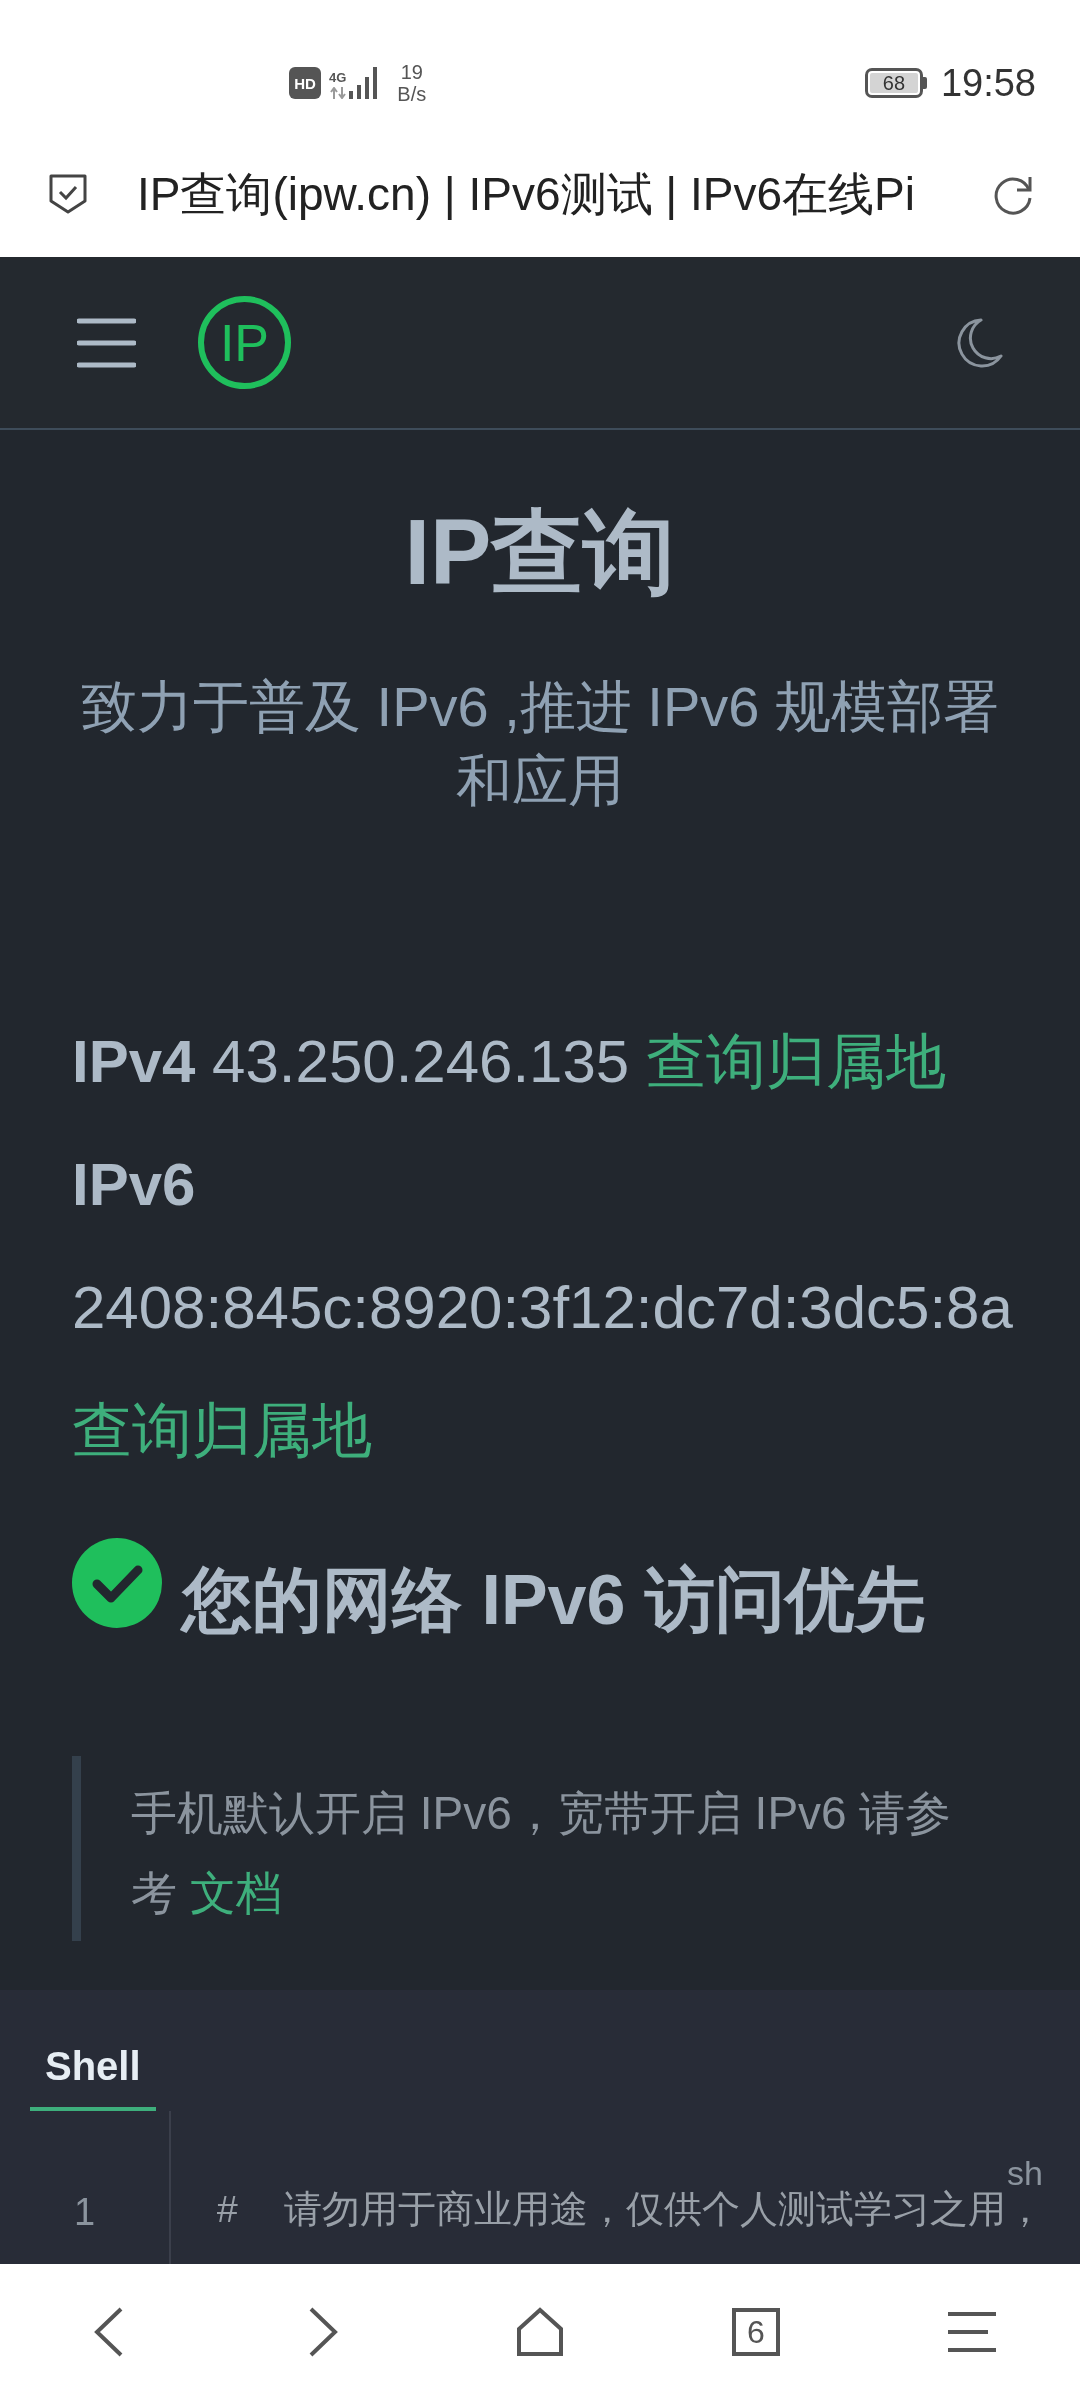 The height and width of the screenshot is (2400, 1080). What do you see at coordinates (84, 2212) in the screenshot?
I see `line-number: 1` at bounding box center [84, 2212].